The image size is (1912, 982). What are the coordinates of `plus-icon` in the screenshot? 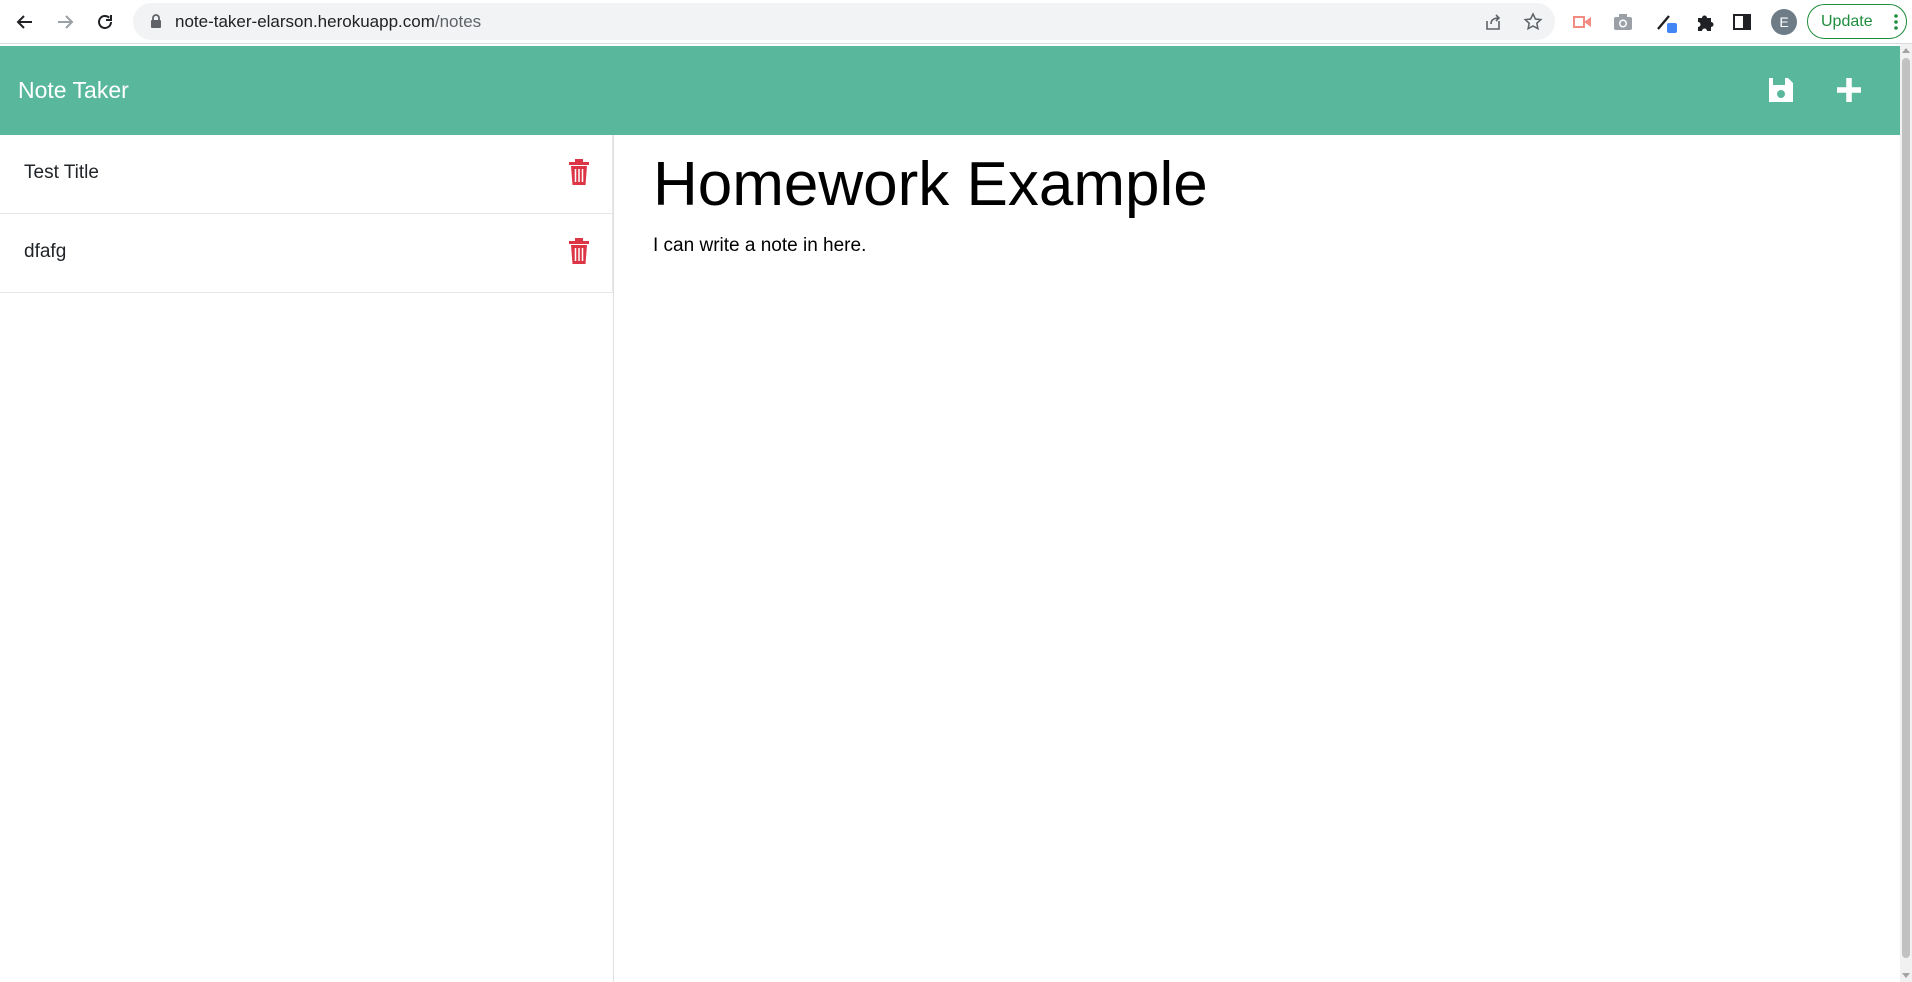 It's located at (1849, 90).